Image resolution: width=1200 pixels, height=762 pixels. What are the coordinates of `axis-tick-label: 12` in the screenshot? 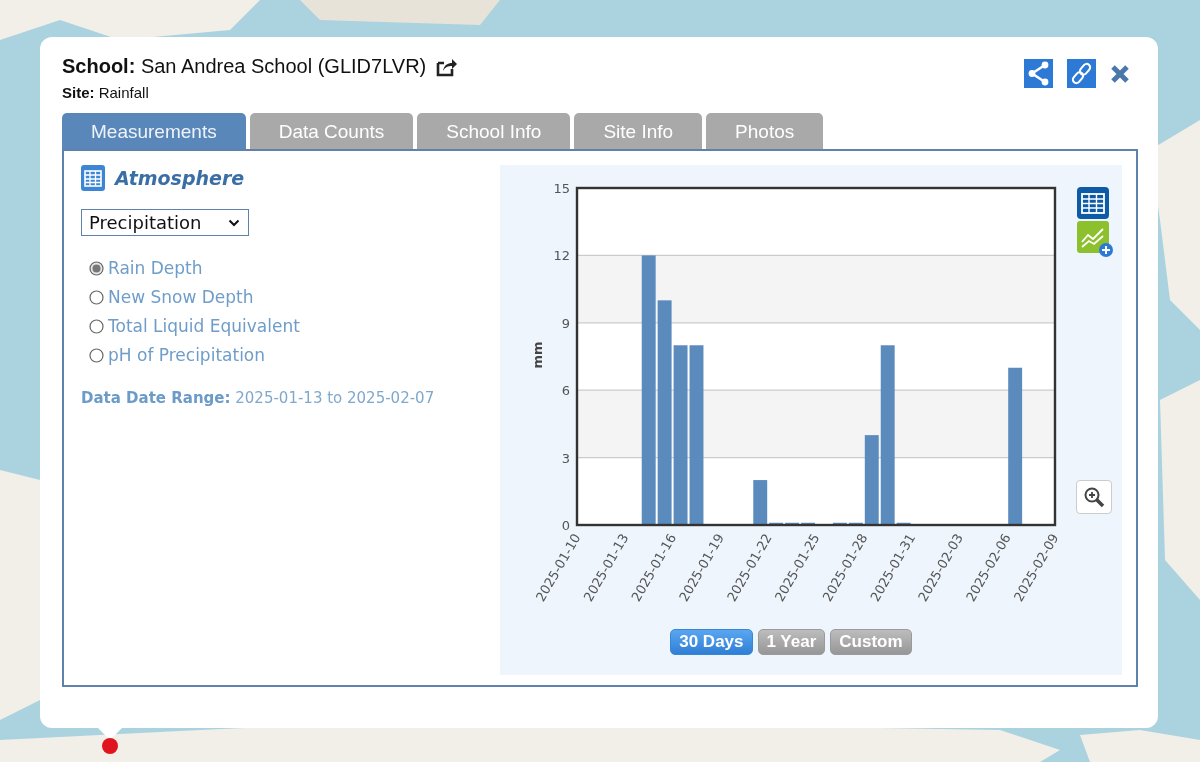 It's located at (561, 256).